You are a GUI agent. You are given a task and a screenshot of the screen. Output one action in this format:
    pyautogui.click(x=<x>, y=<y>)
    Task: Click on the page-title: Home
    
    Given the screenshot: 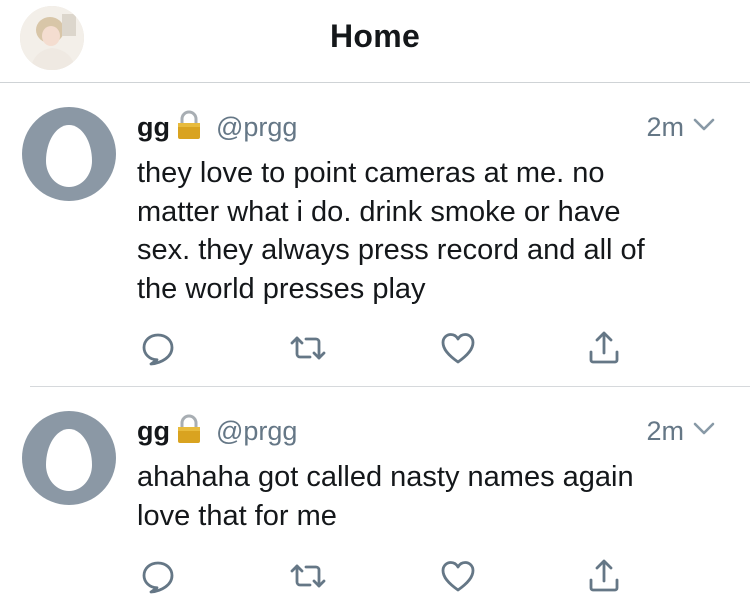 What is the action you would take?
    pyautogui.click(x=375, y=36)
    